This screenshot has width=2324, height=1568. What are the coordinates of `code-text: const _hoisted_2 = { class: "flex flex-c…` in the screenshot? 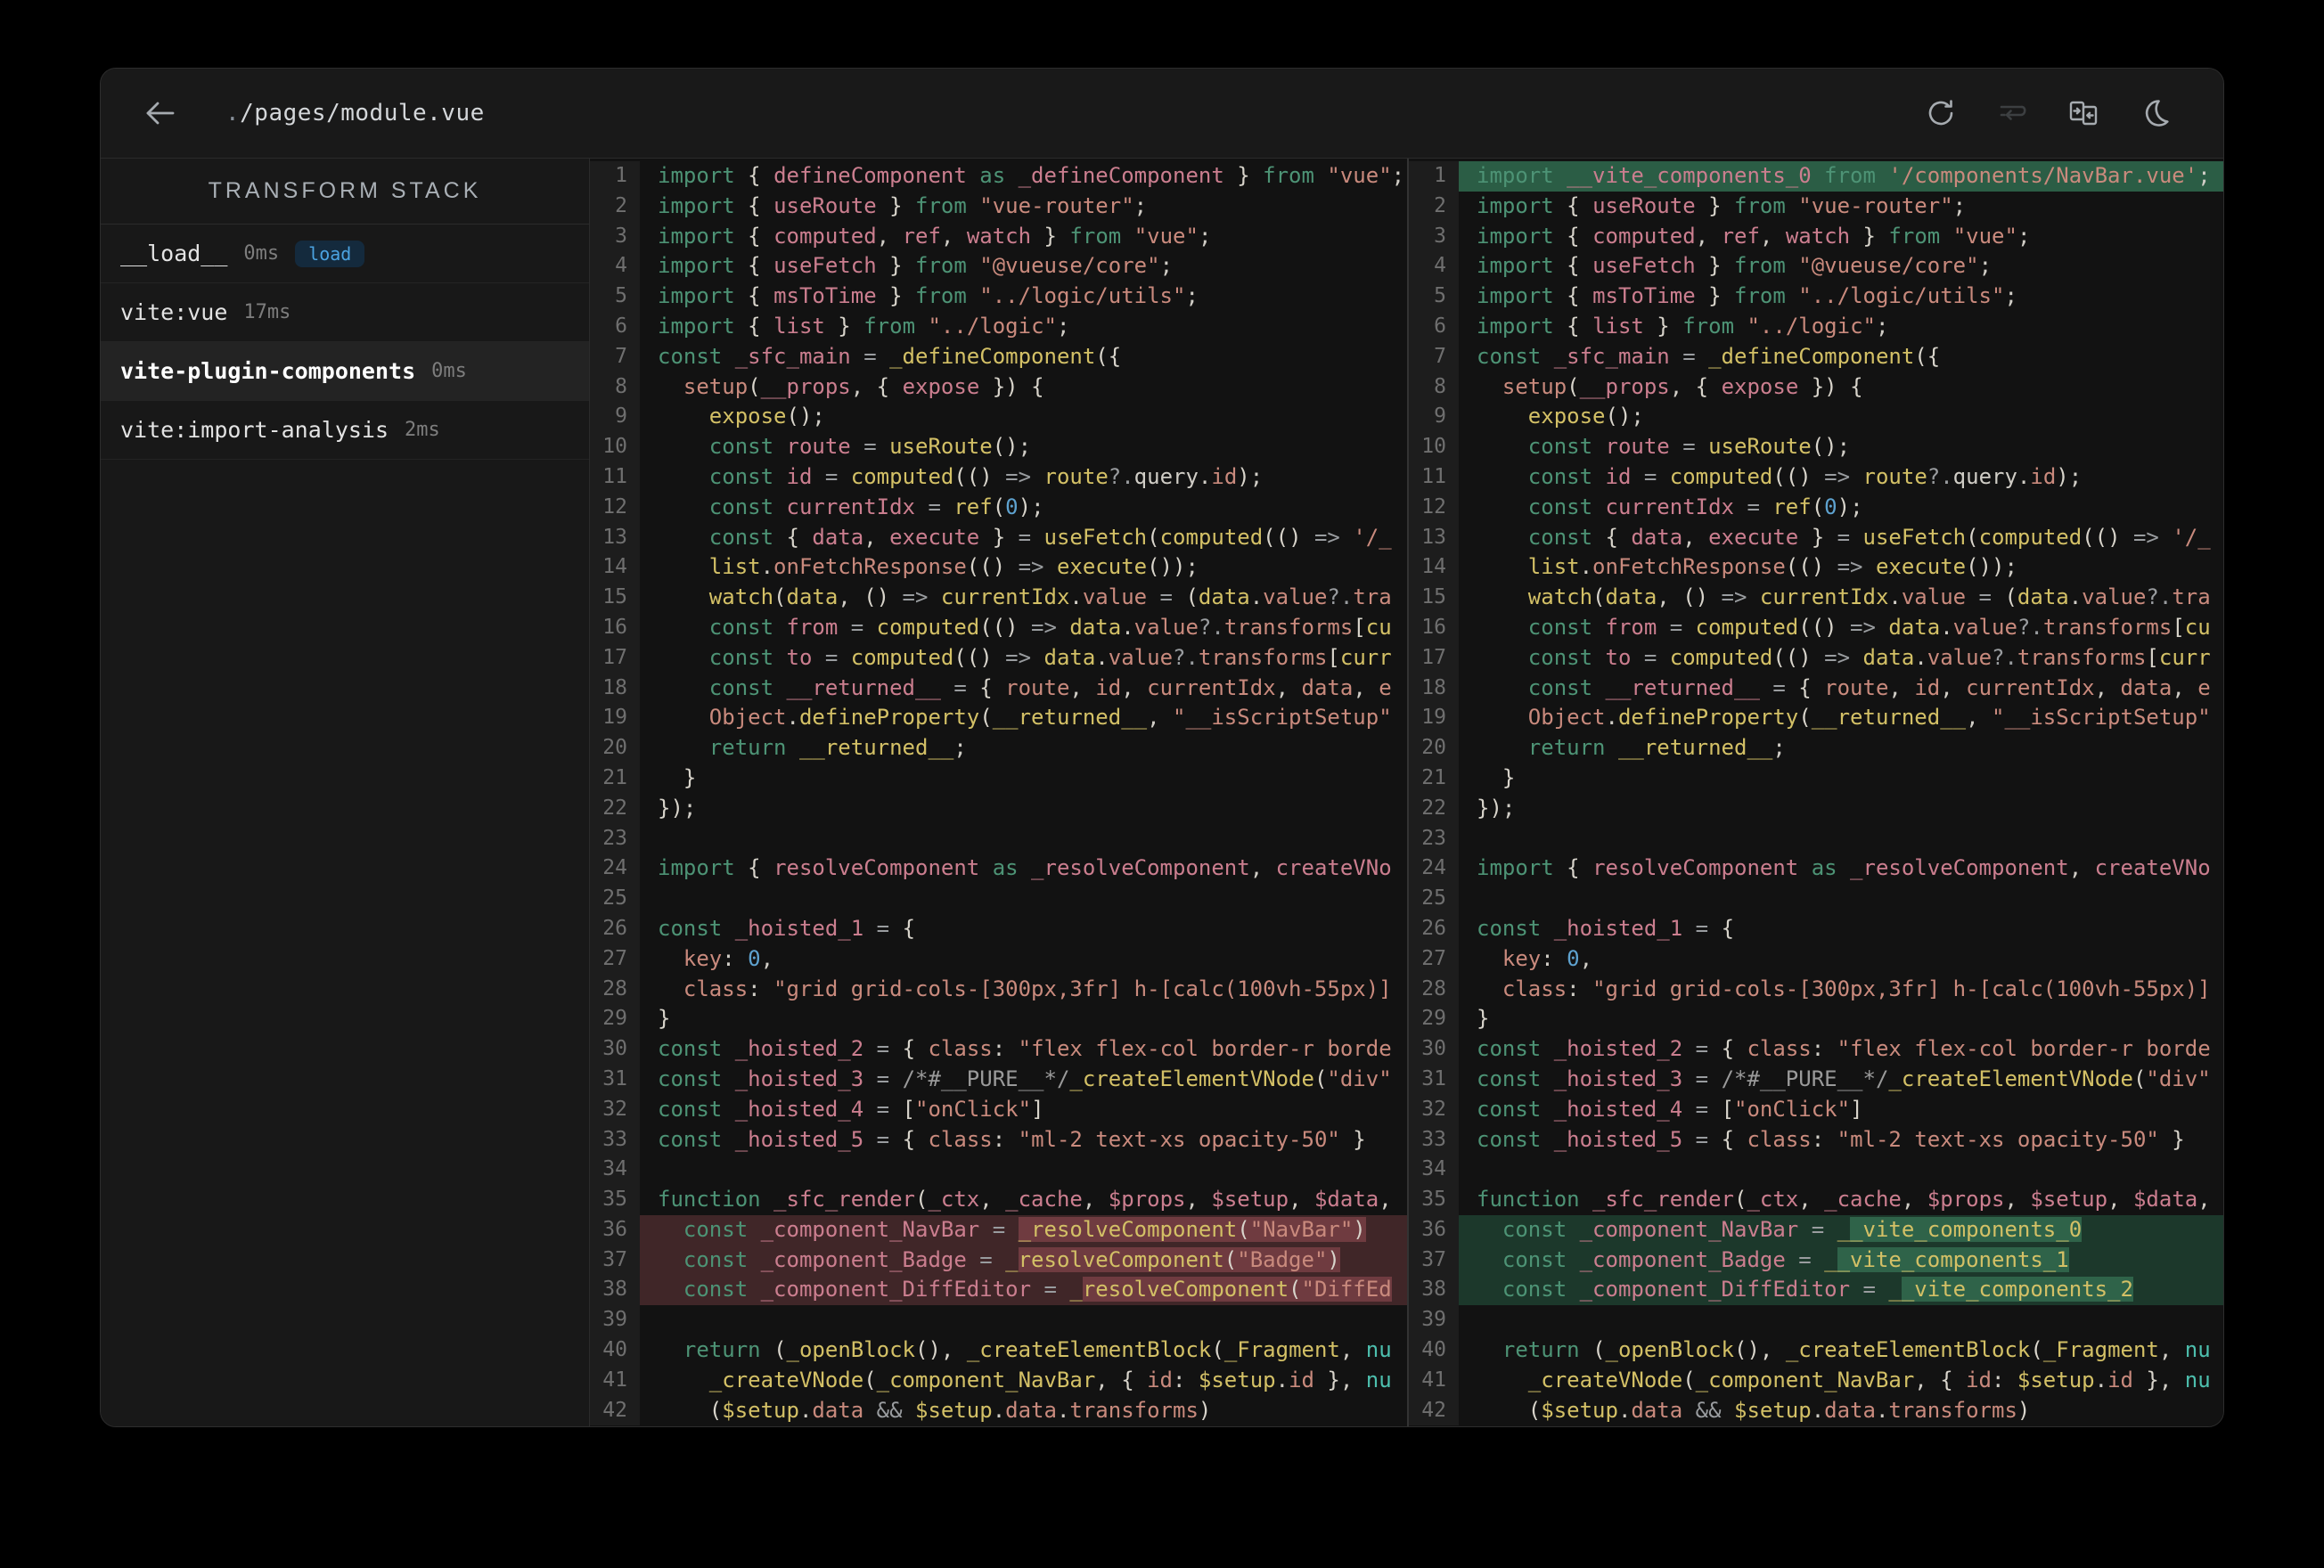 It's located at (1844, 1049).